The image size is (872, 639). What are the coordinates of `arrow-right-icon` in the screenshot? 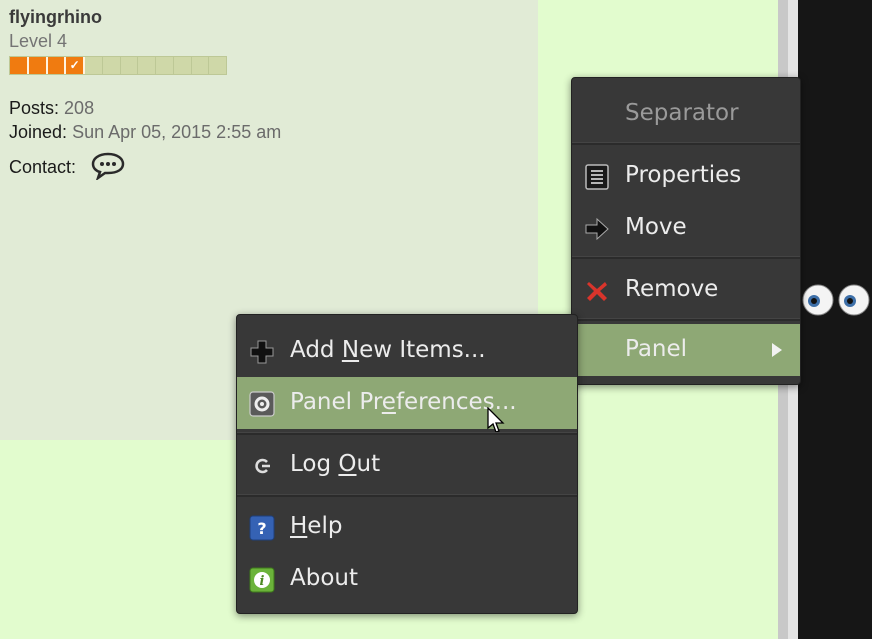 It's located at (597, 229).